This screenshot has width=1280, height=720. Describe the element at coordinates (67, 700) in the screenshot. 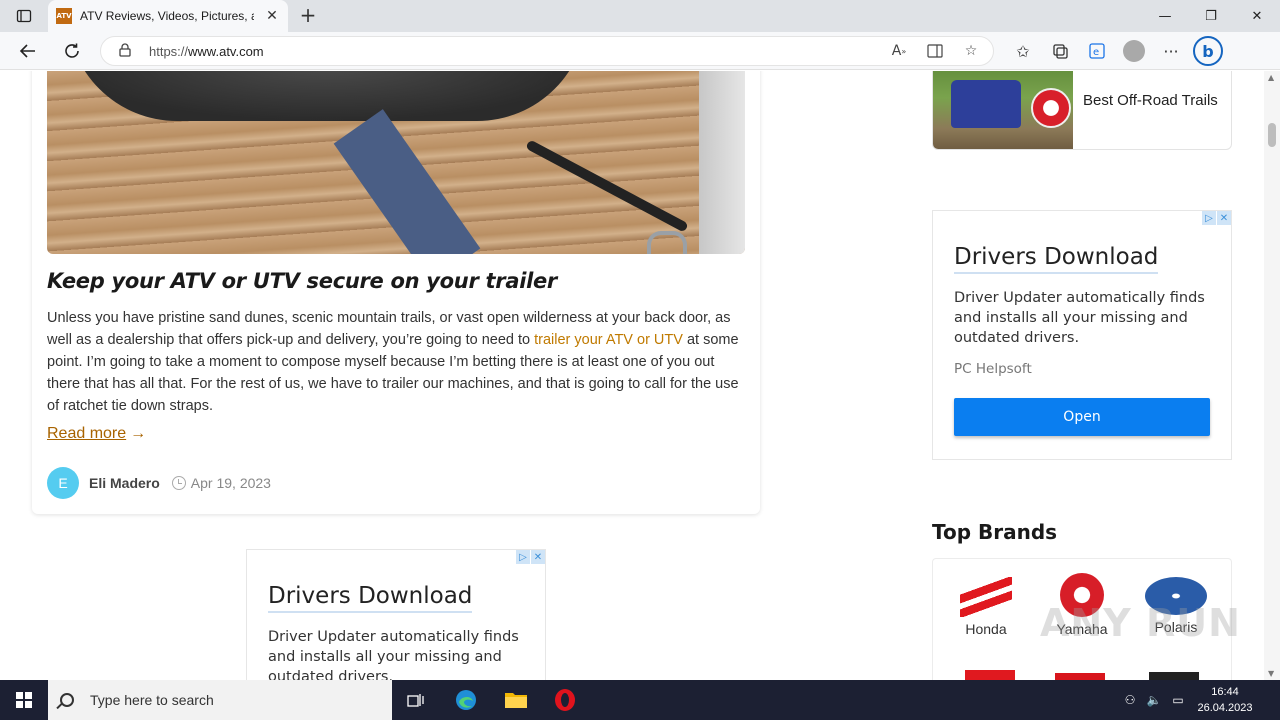

I see `search-icon` at that location.